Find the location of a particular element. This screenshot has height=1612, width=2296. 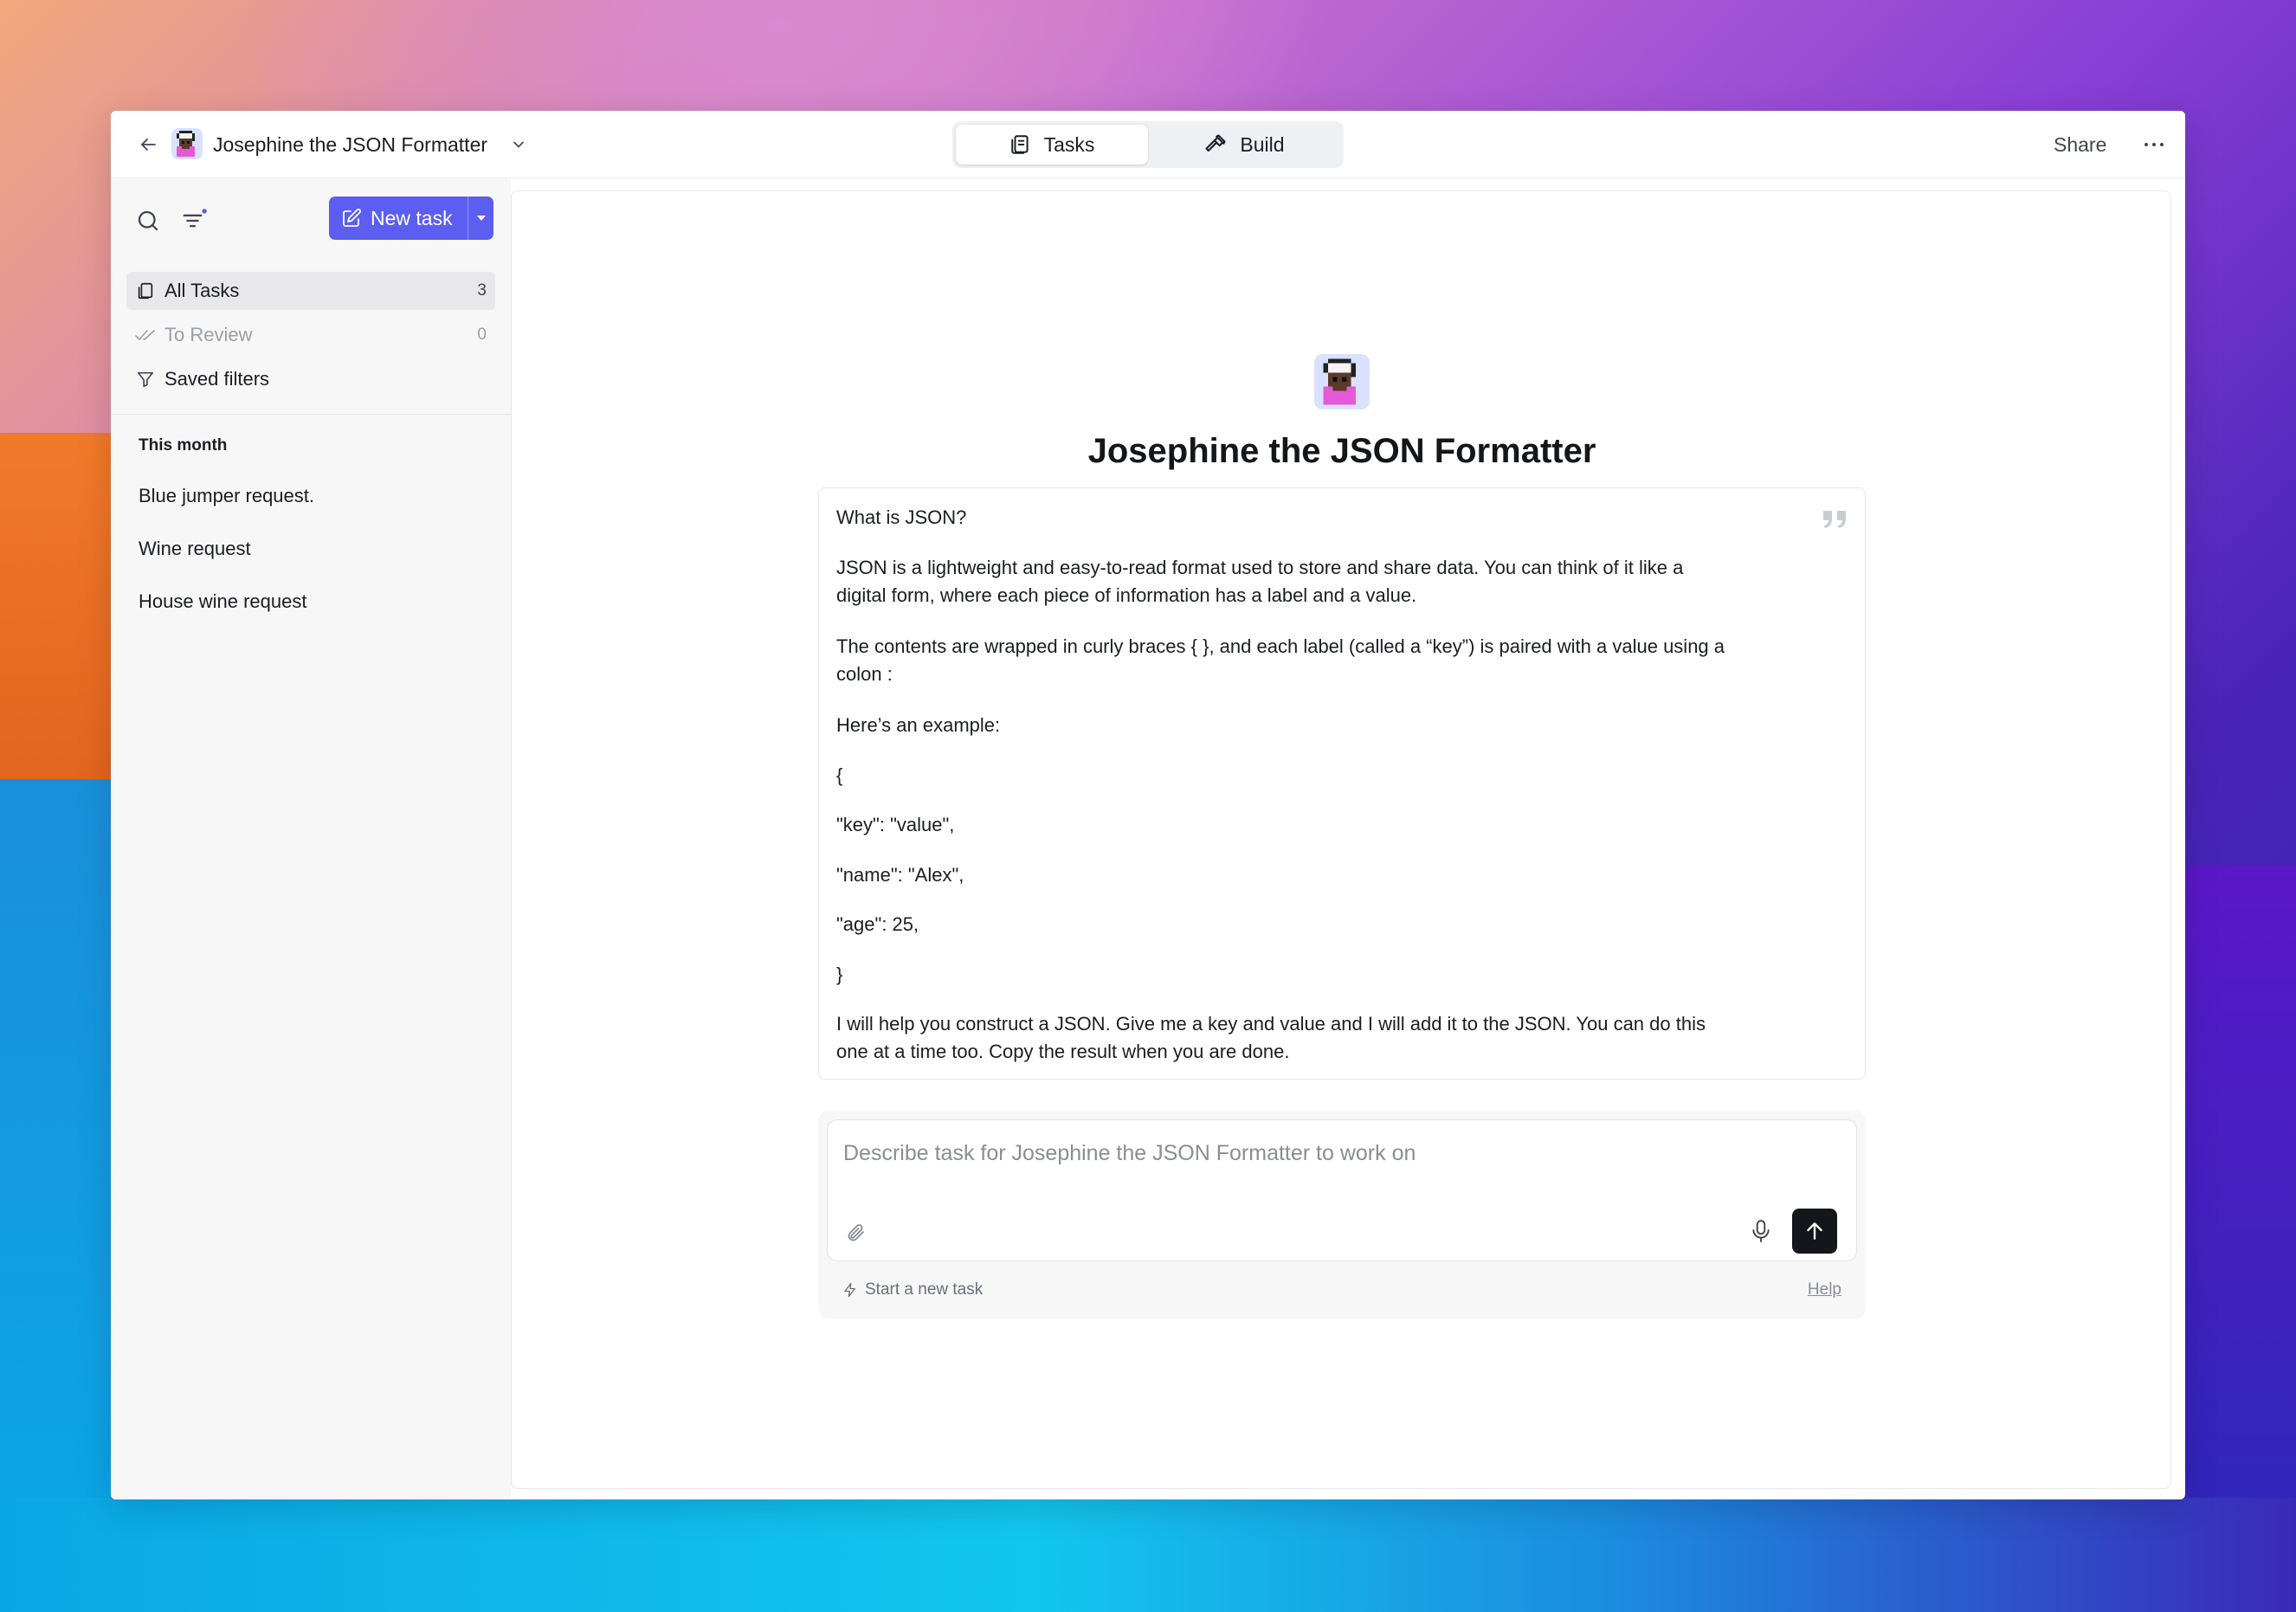

nav-to-review-count: 0 is located at coordinates (482, 335).